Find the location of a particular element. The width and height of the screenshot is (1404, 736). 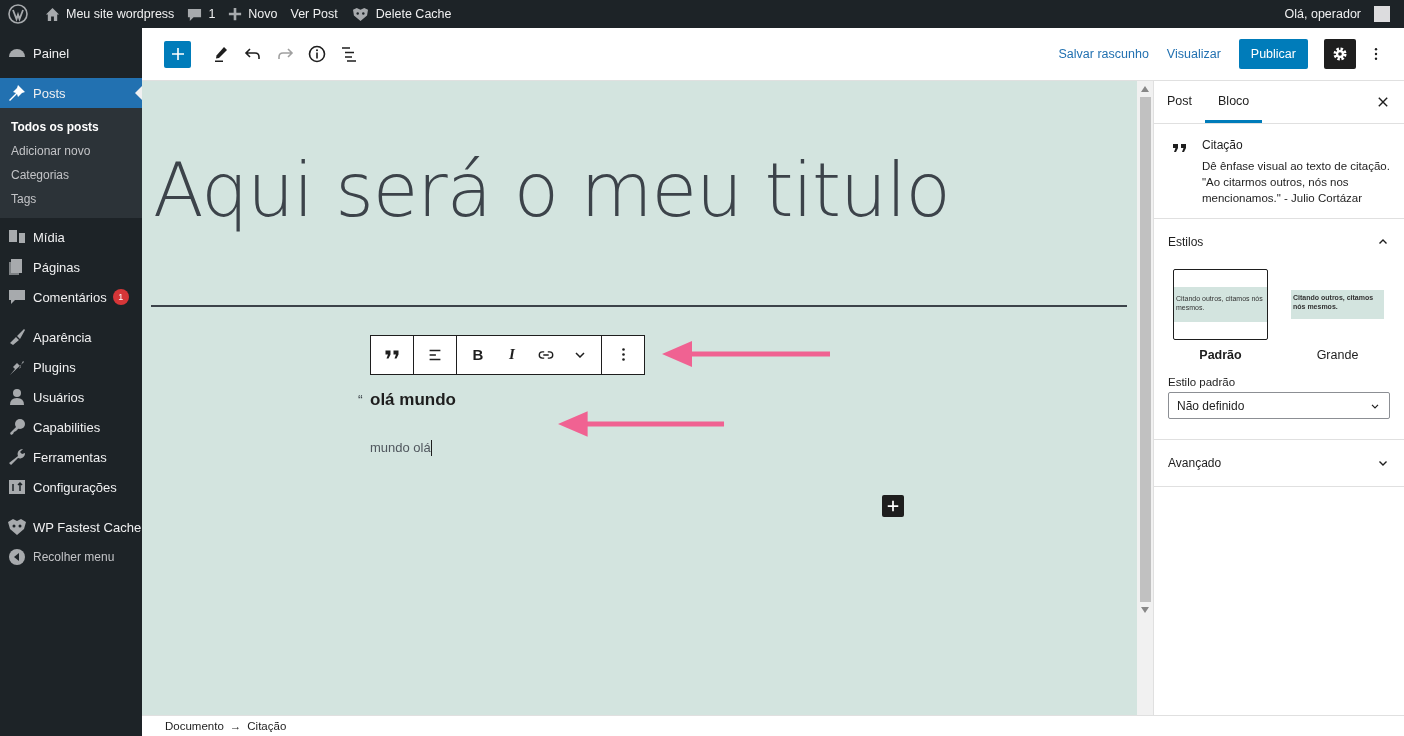

sidebar-item: Posts is located at coordinates (71, 93).